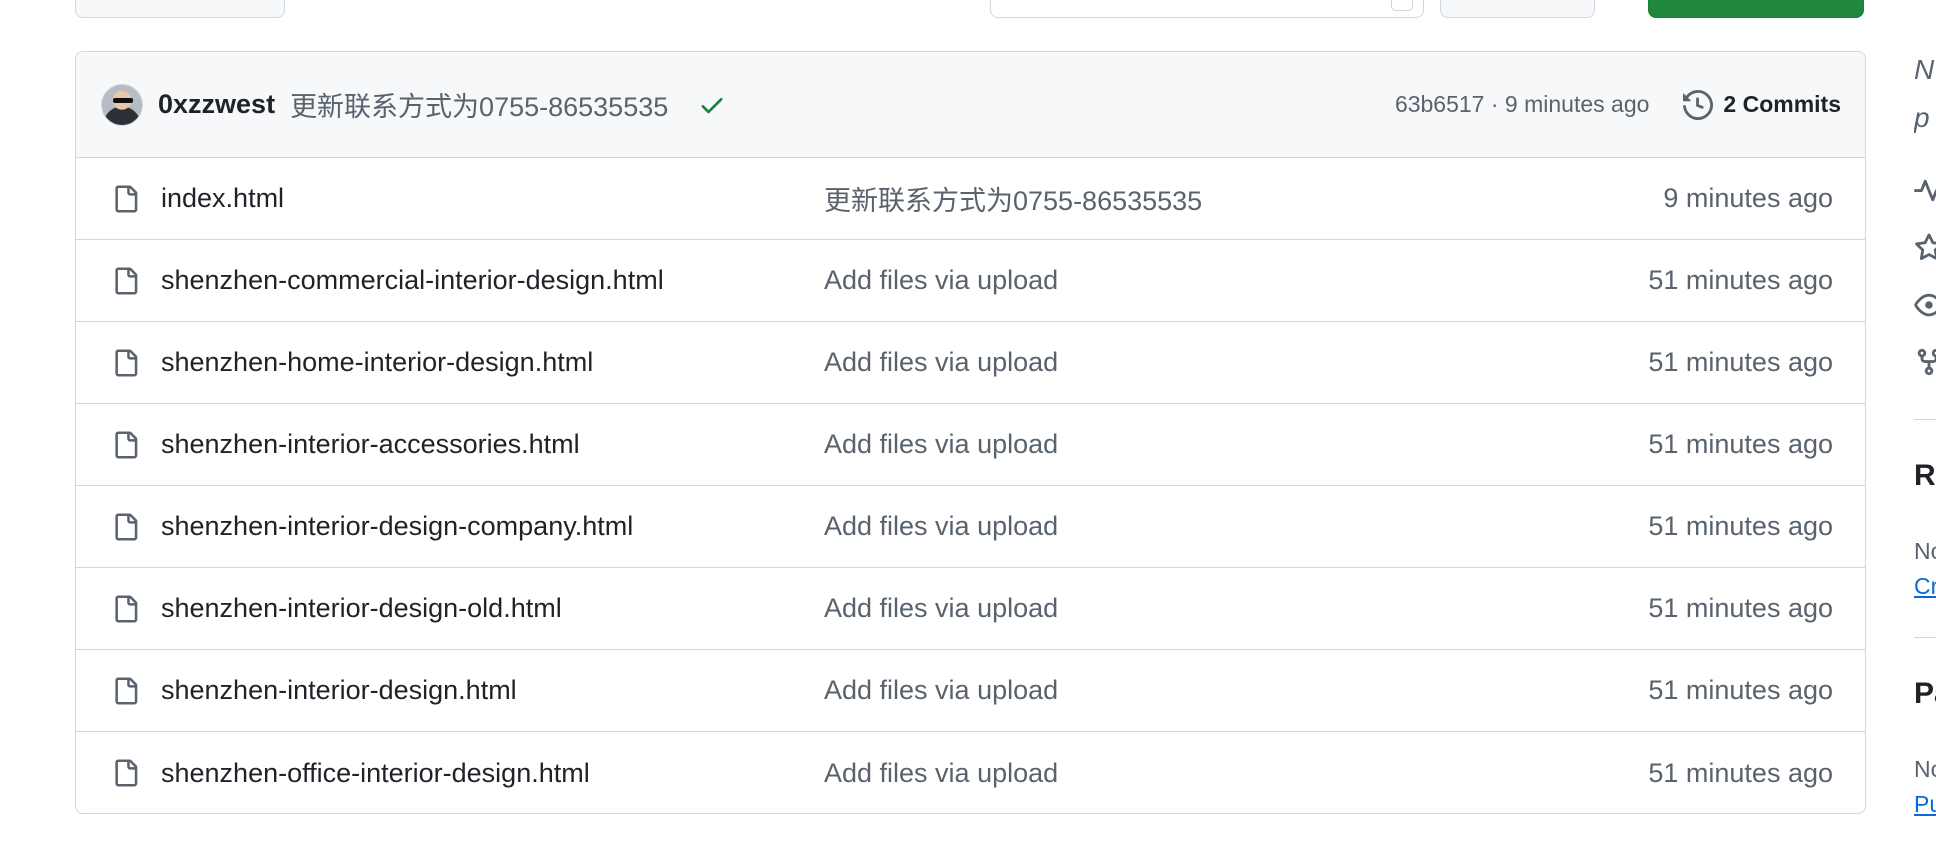 The width and height of the screenshot is (1936, 842). What do you see at coordinates (122, 104) in the screenshot?
I see `author-avatar` at bounding box center [122, 104].